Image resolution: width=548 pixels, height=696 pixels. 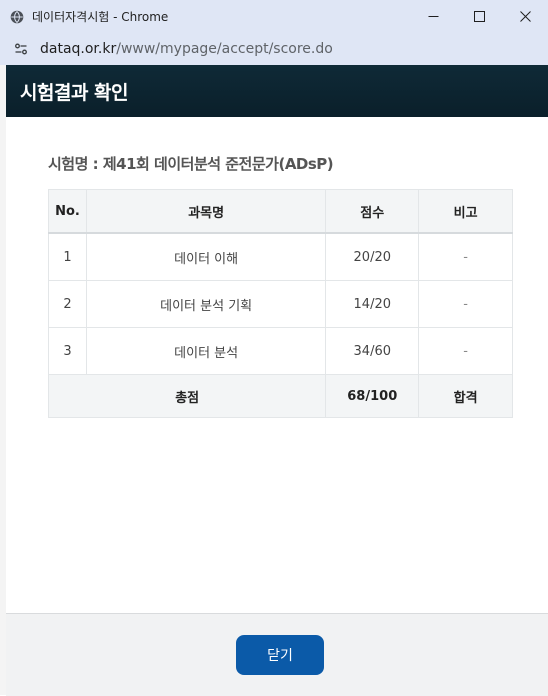 What do you see at coordinates (191, 164) in the screenshot?
I see `exam-name: 시험명 : 제41회 데이터분석 준전문가(ADsP)` at bounding box center [191, 164].